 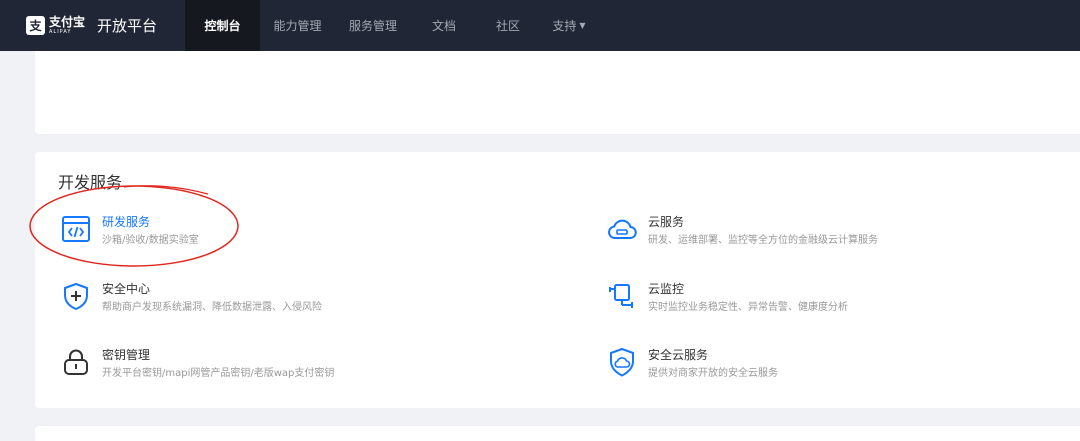 What do you see at coordinates (569, 25) in the screenshot?
I see `nav-item-support: 支持 ▼` at bounding box center [569, 25].